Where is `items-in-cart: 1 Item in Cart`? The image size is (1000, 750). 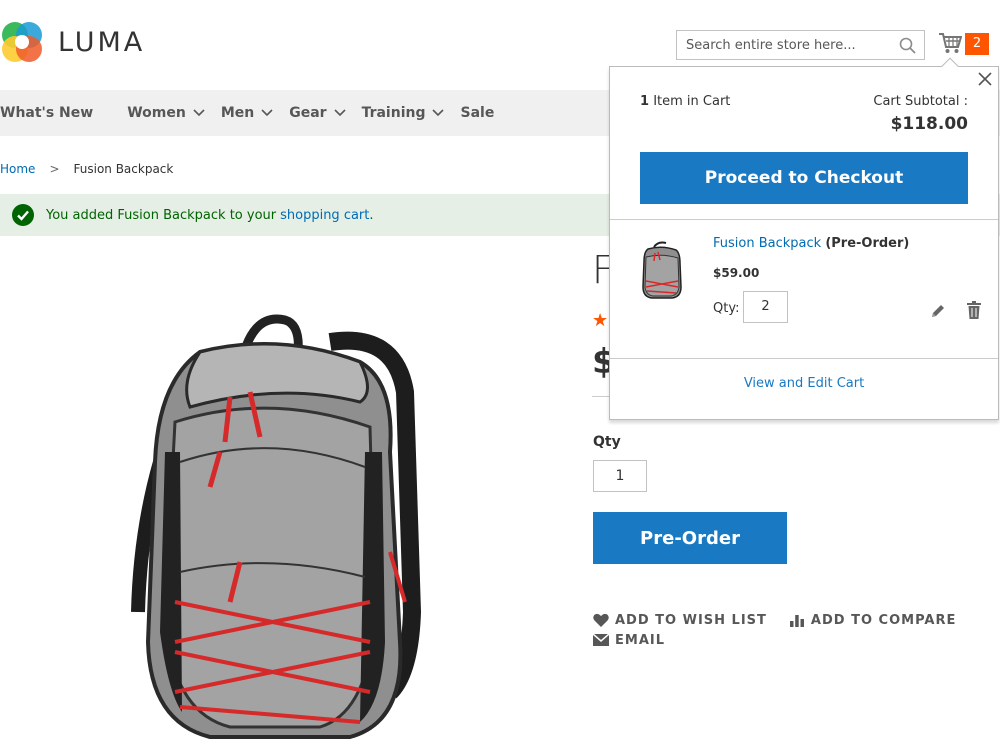 items-in-cart: 1 Item in Cart is located at coordinates (685, 101).